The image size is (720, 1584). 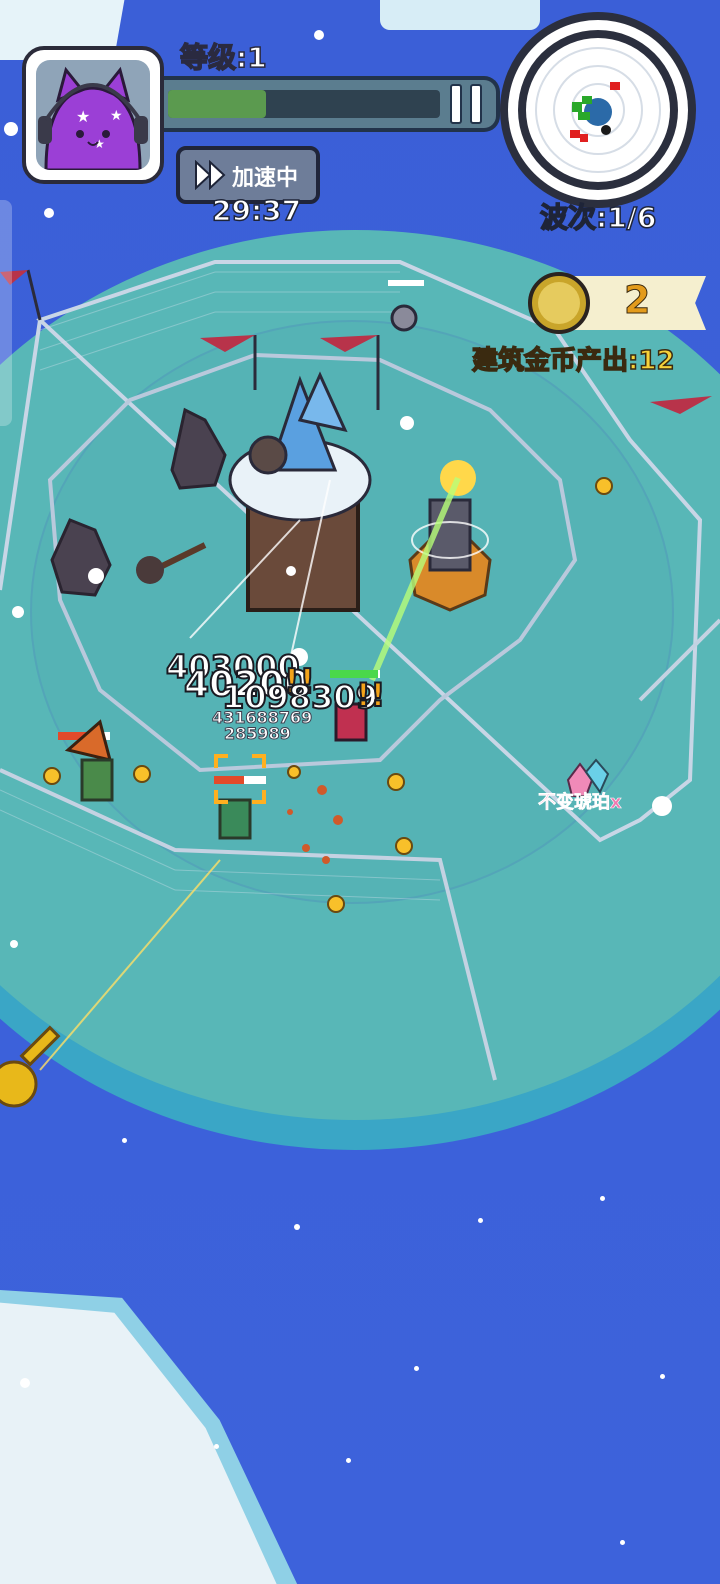 I want to click on minimap-border, so click(x=598, y=110).